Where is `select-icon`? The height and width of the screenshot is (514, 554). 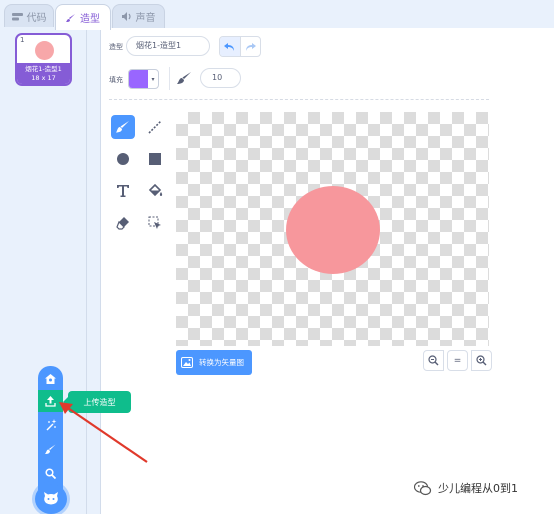 select-icon is located at coordinates (154, 222).